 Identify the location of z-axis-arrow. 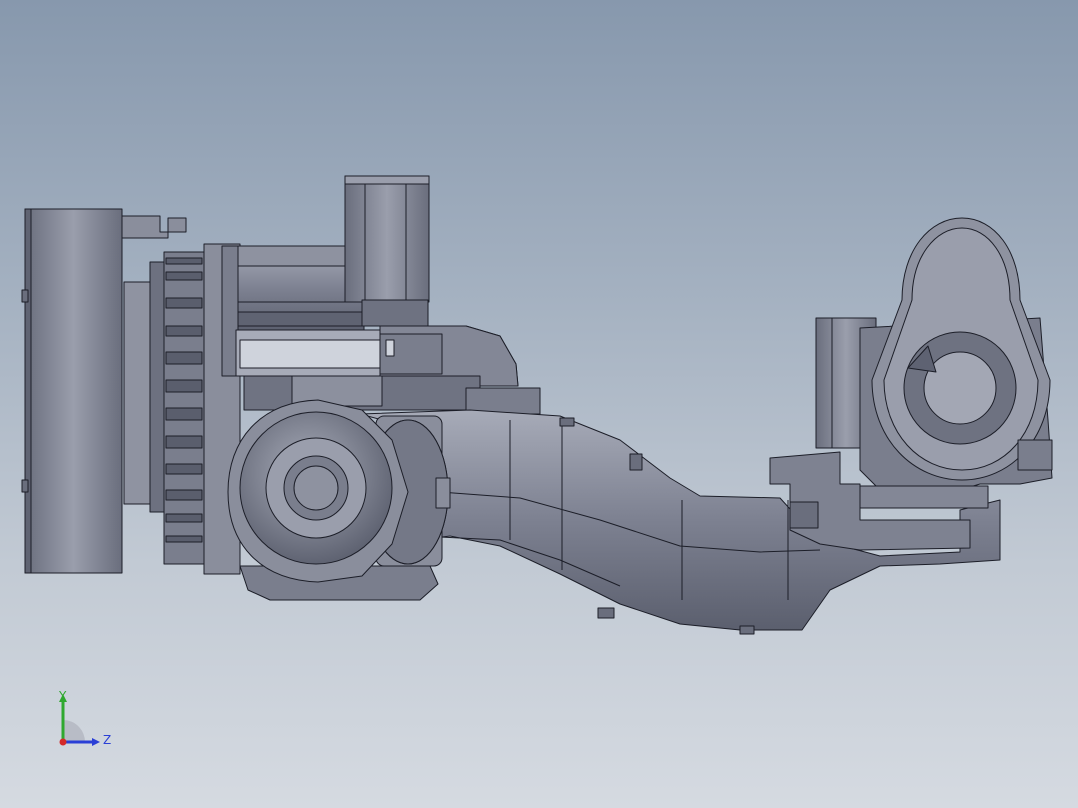
(96, 742).